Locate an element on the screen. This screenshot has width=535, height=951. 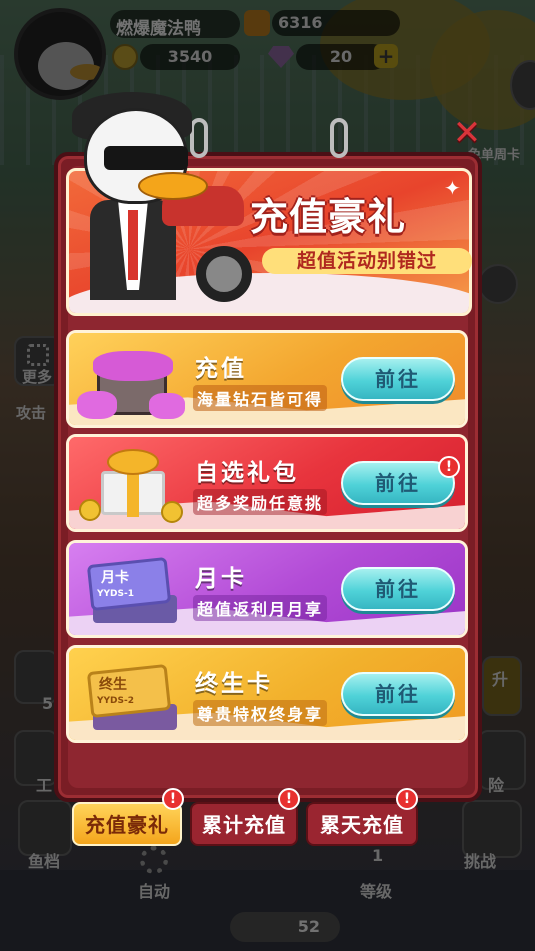
card-lifetime: 终生 YYDS-2 终生卡 尊贵特权终身享 前往 is located at coordinates (267, 694).